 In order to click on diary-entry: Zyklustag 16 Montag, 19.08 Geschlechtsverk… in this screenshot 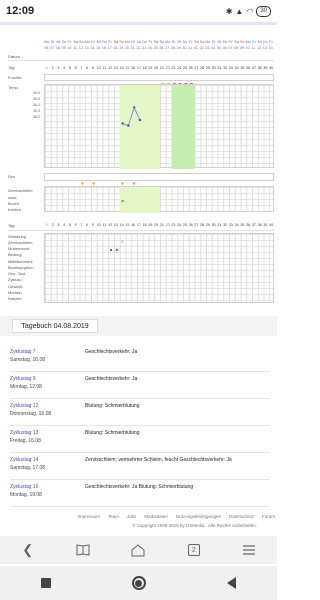, I will do `click(140, 494)`.